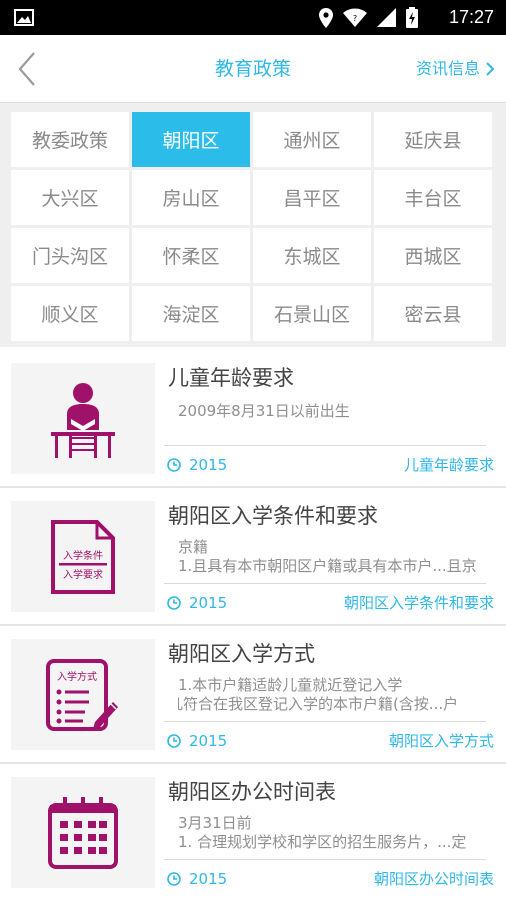 The width and height of the screenshot is (506, 900). What do you see at coordinates (447, 68) in the screenshot?
I see `news-info-label: 资讯信息` at bounding box center [447, 68].